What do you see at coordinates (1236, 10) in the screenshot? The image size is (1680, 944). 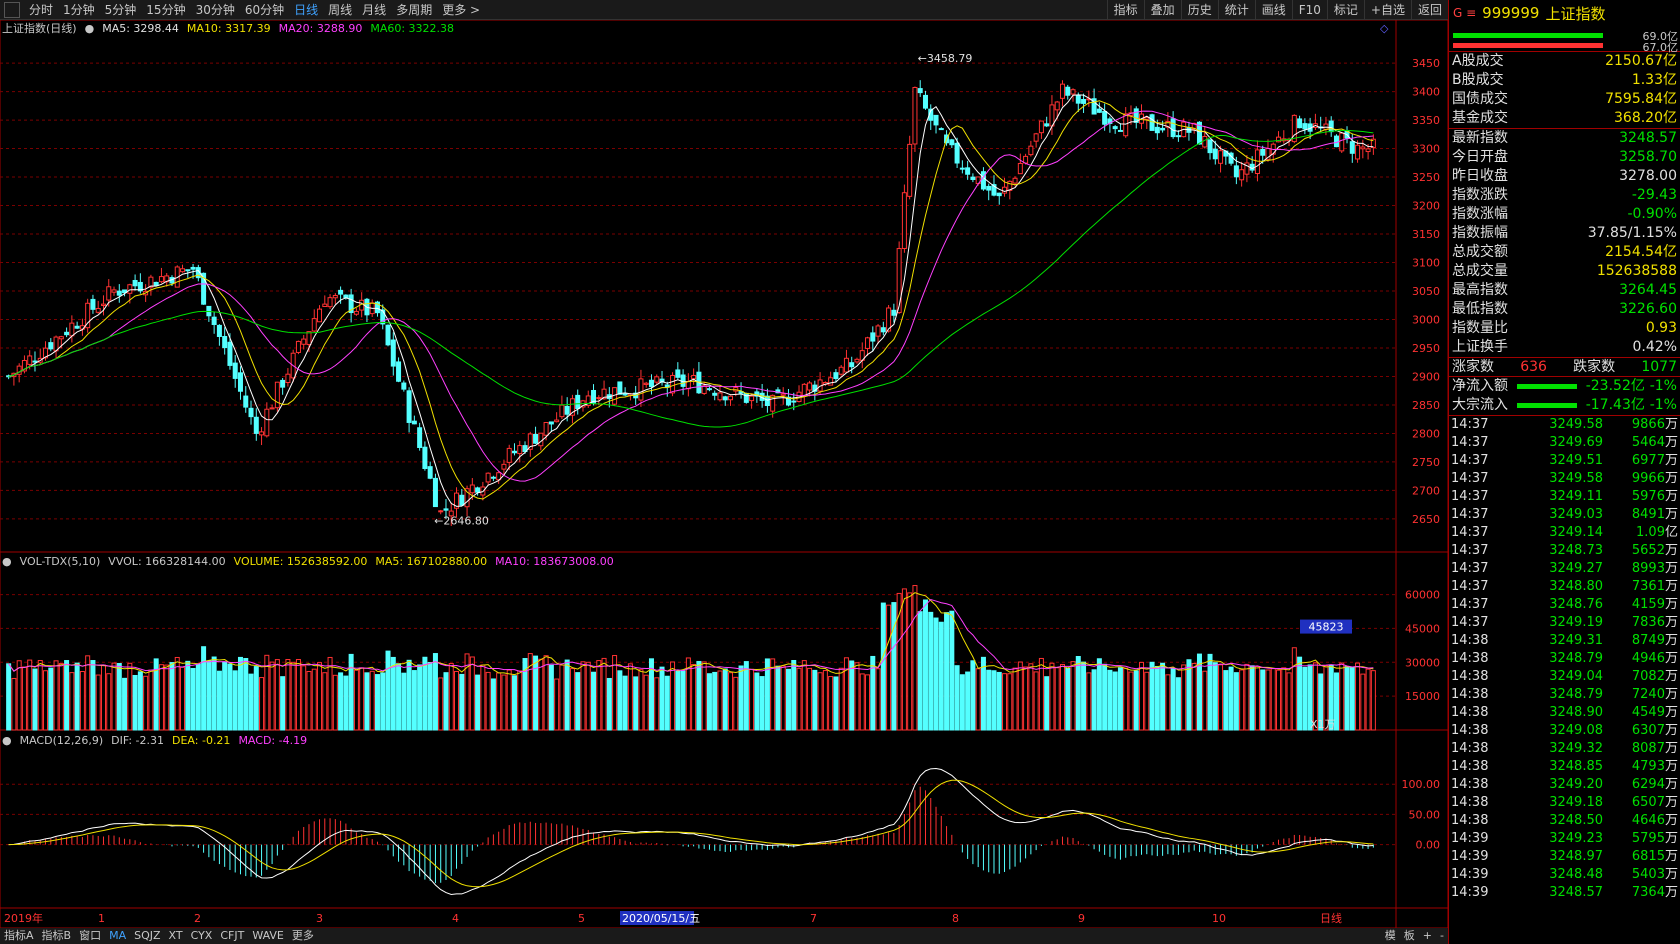 I see `toolbar-button: 统计` at bounding box center [1236, 10].